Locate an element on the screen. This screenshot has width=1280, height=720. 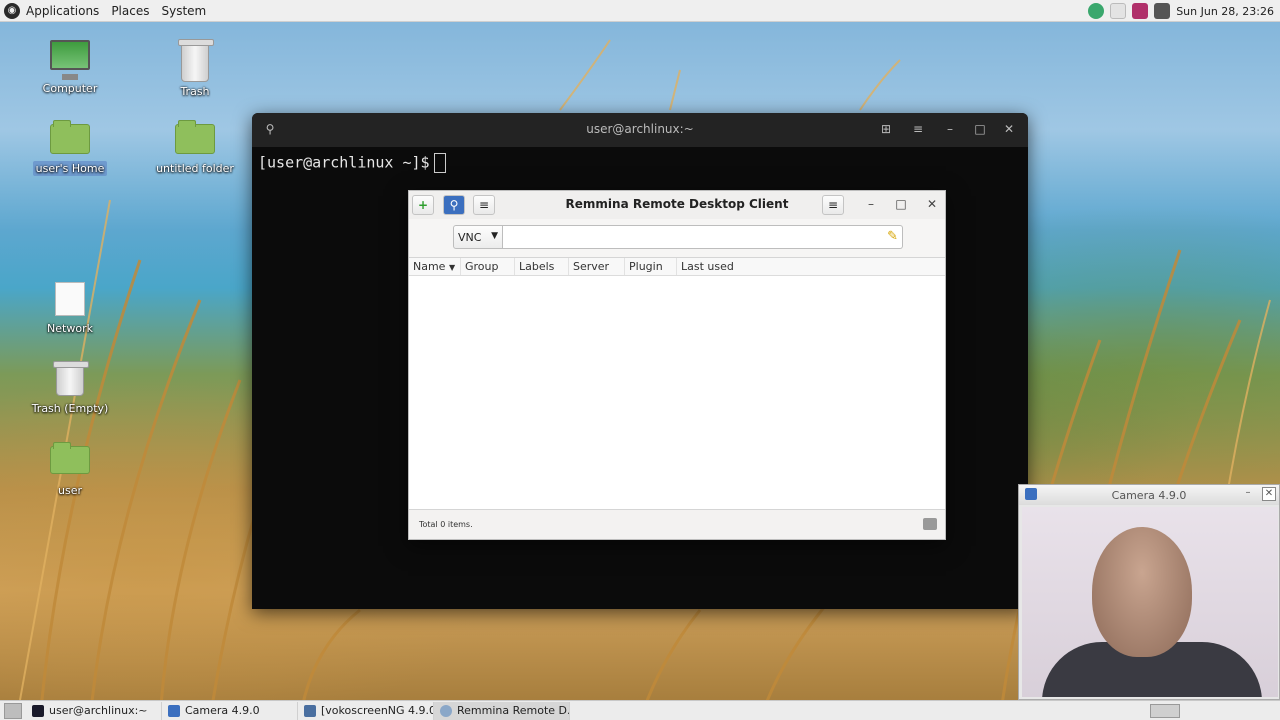
quick-connect-bar: VNC ▼ ✎ is located at coordinates (678, 237).